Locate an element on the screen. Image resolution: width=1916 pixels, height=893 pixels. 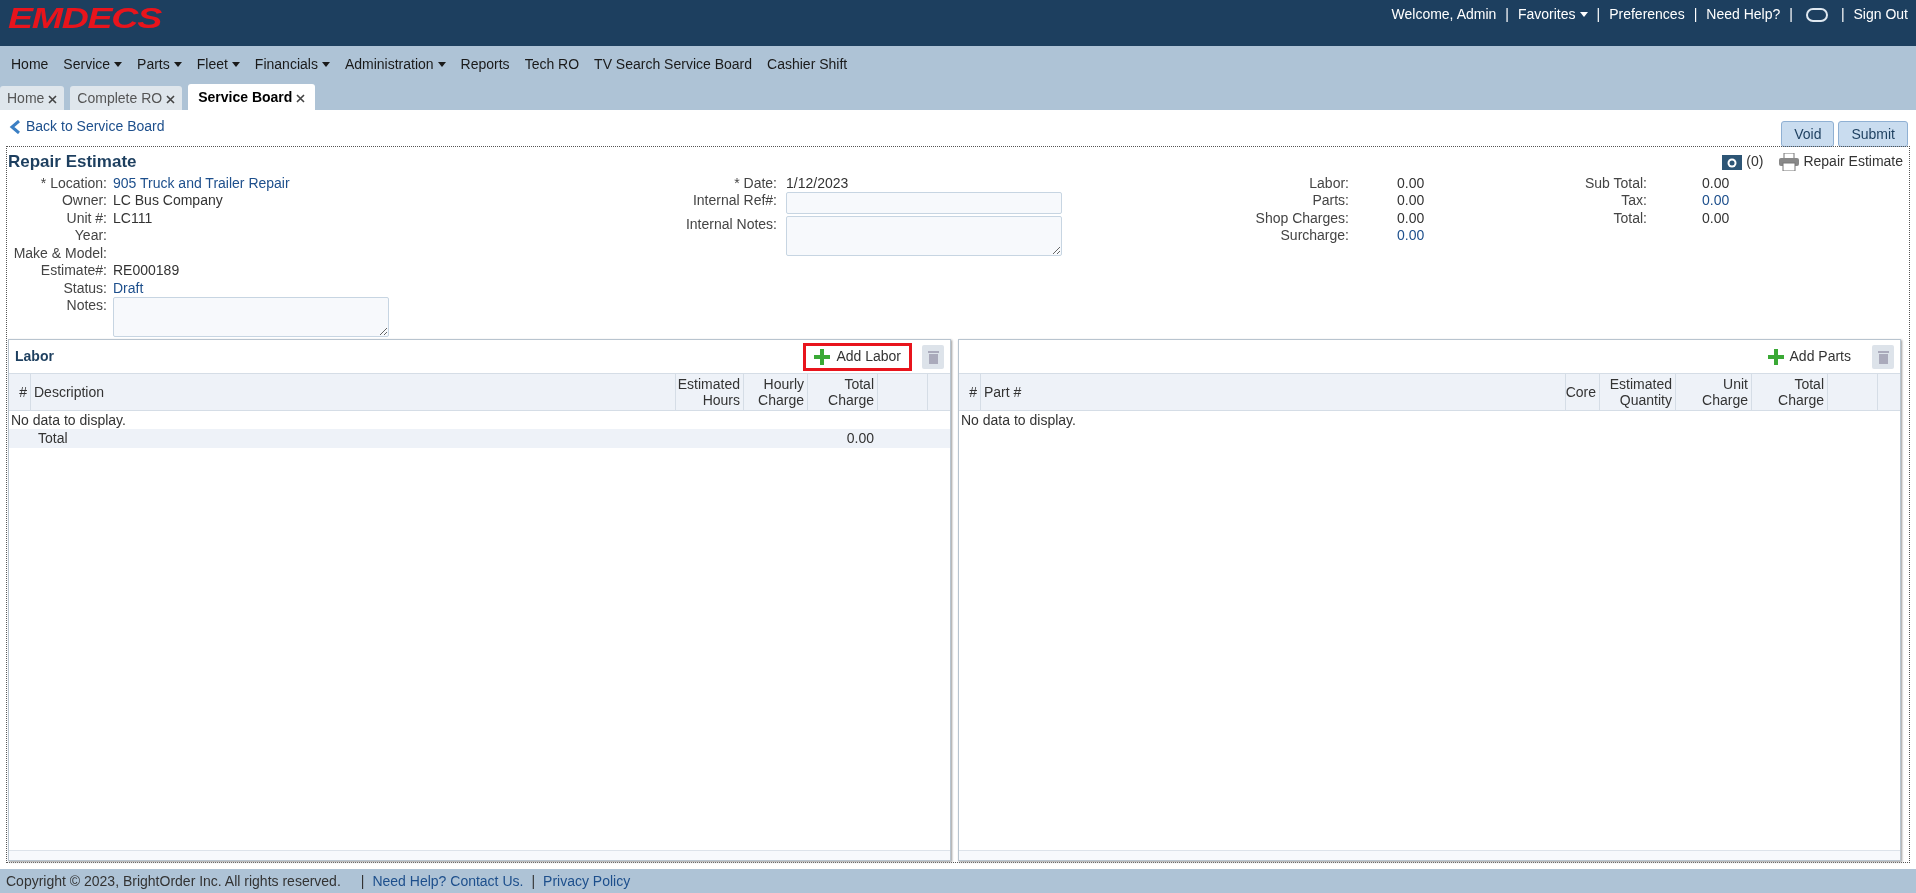
column-header: Part # is located at coordinates (1273, 392).